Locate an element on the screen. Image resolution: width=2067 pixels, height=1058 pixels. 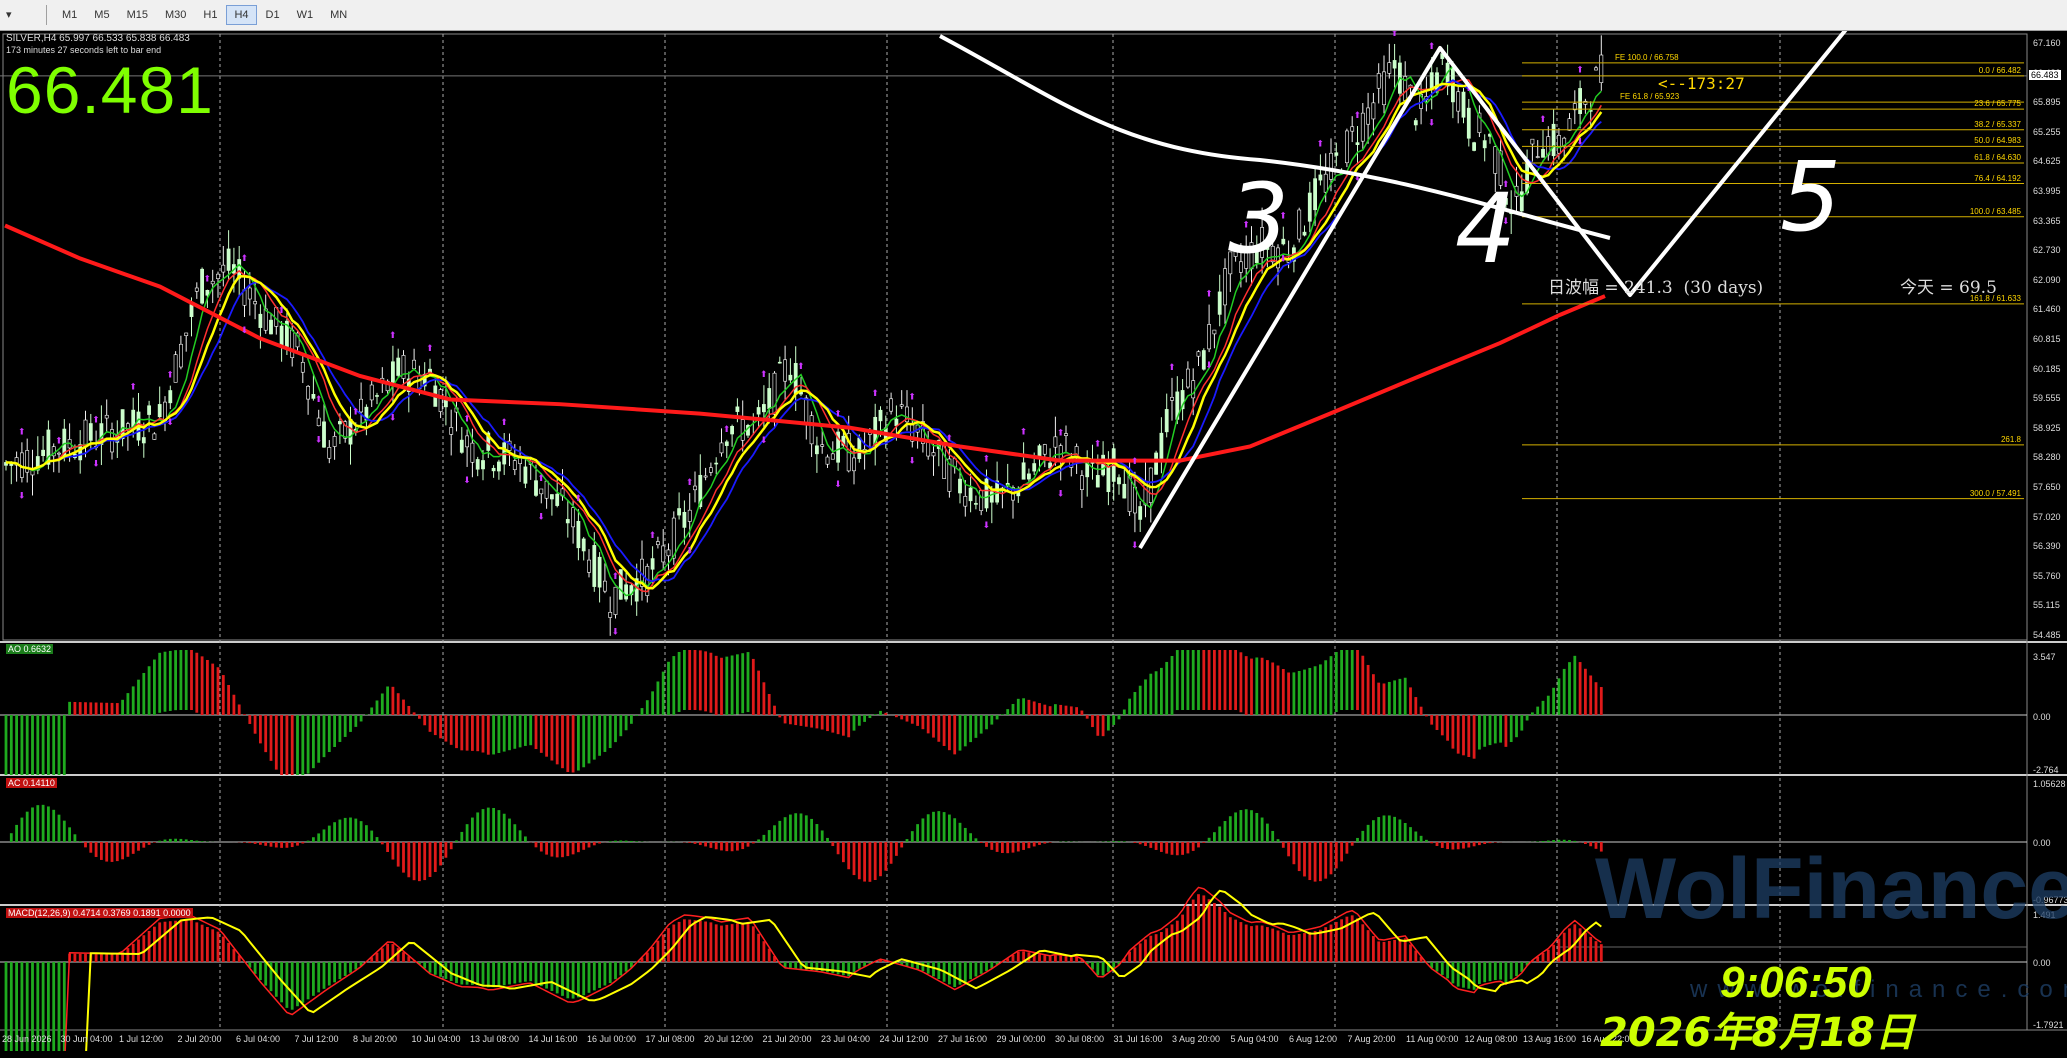
timeframe-m15: M15 is located at coordinates (137, 15).